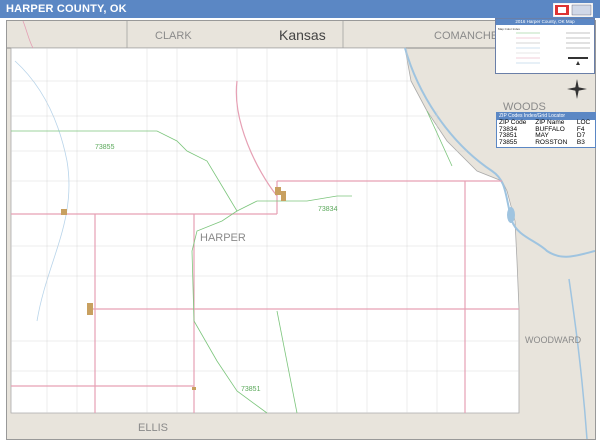 The height and width of the screenshot is (442, 600). Describe the element at coordinates (105, 147) in the screenshot. I see `zip-label-73855: 73855` at that location.